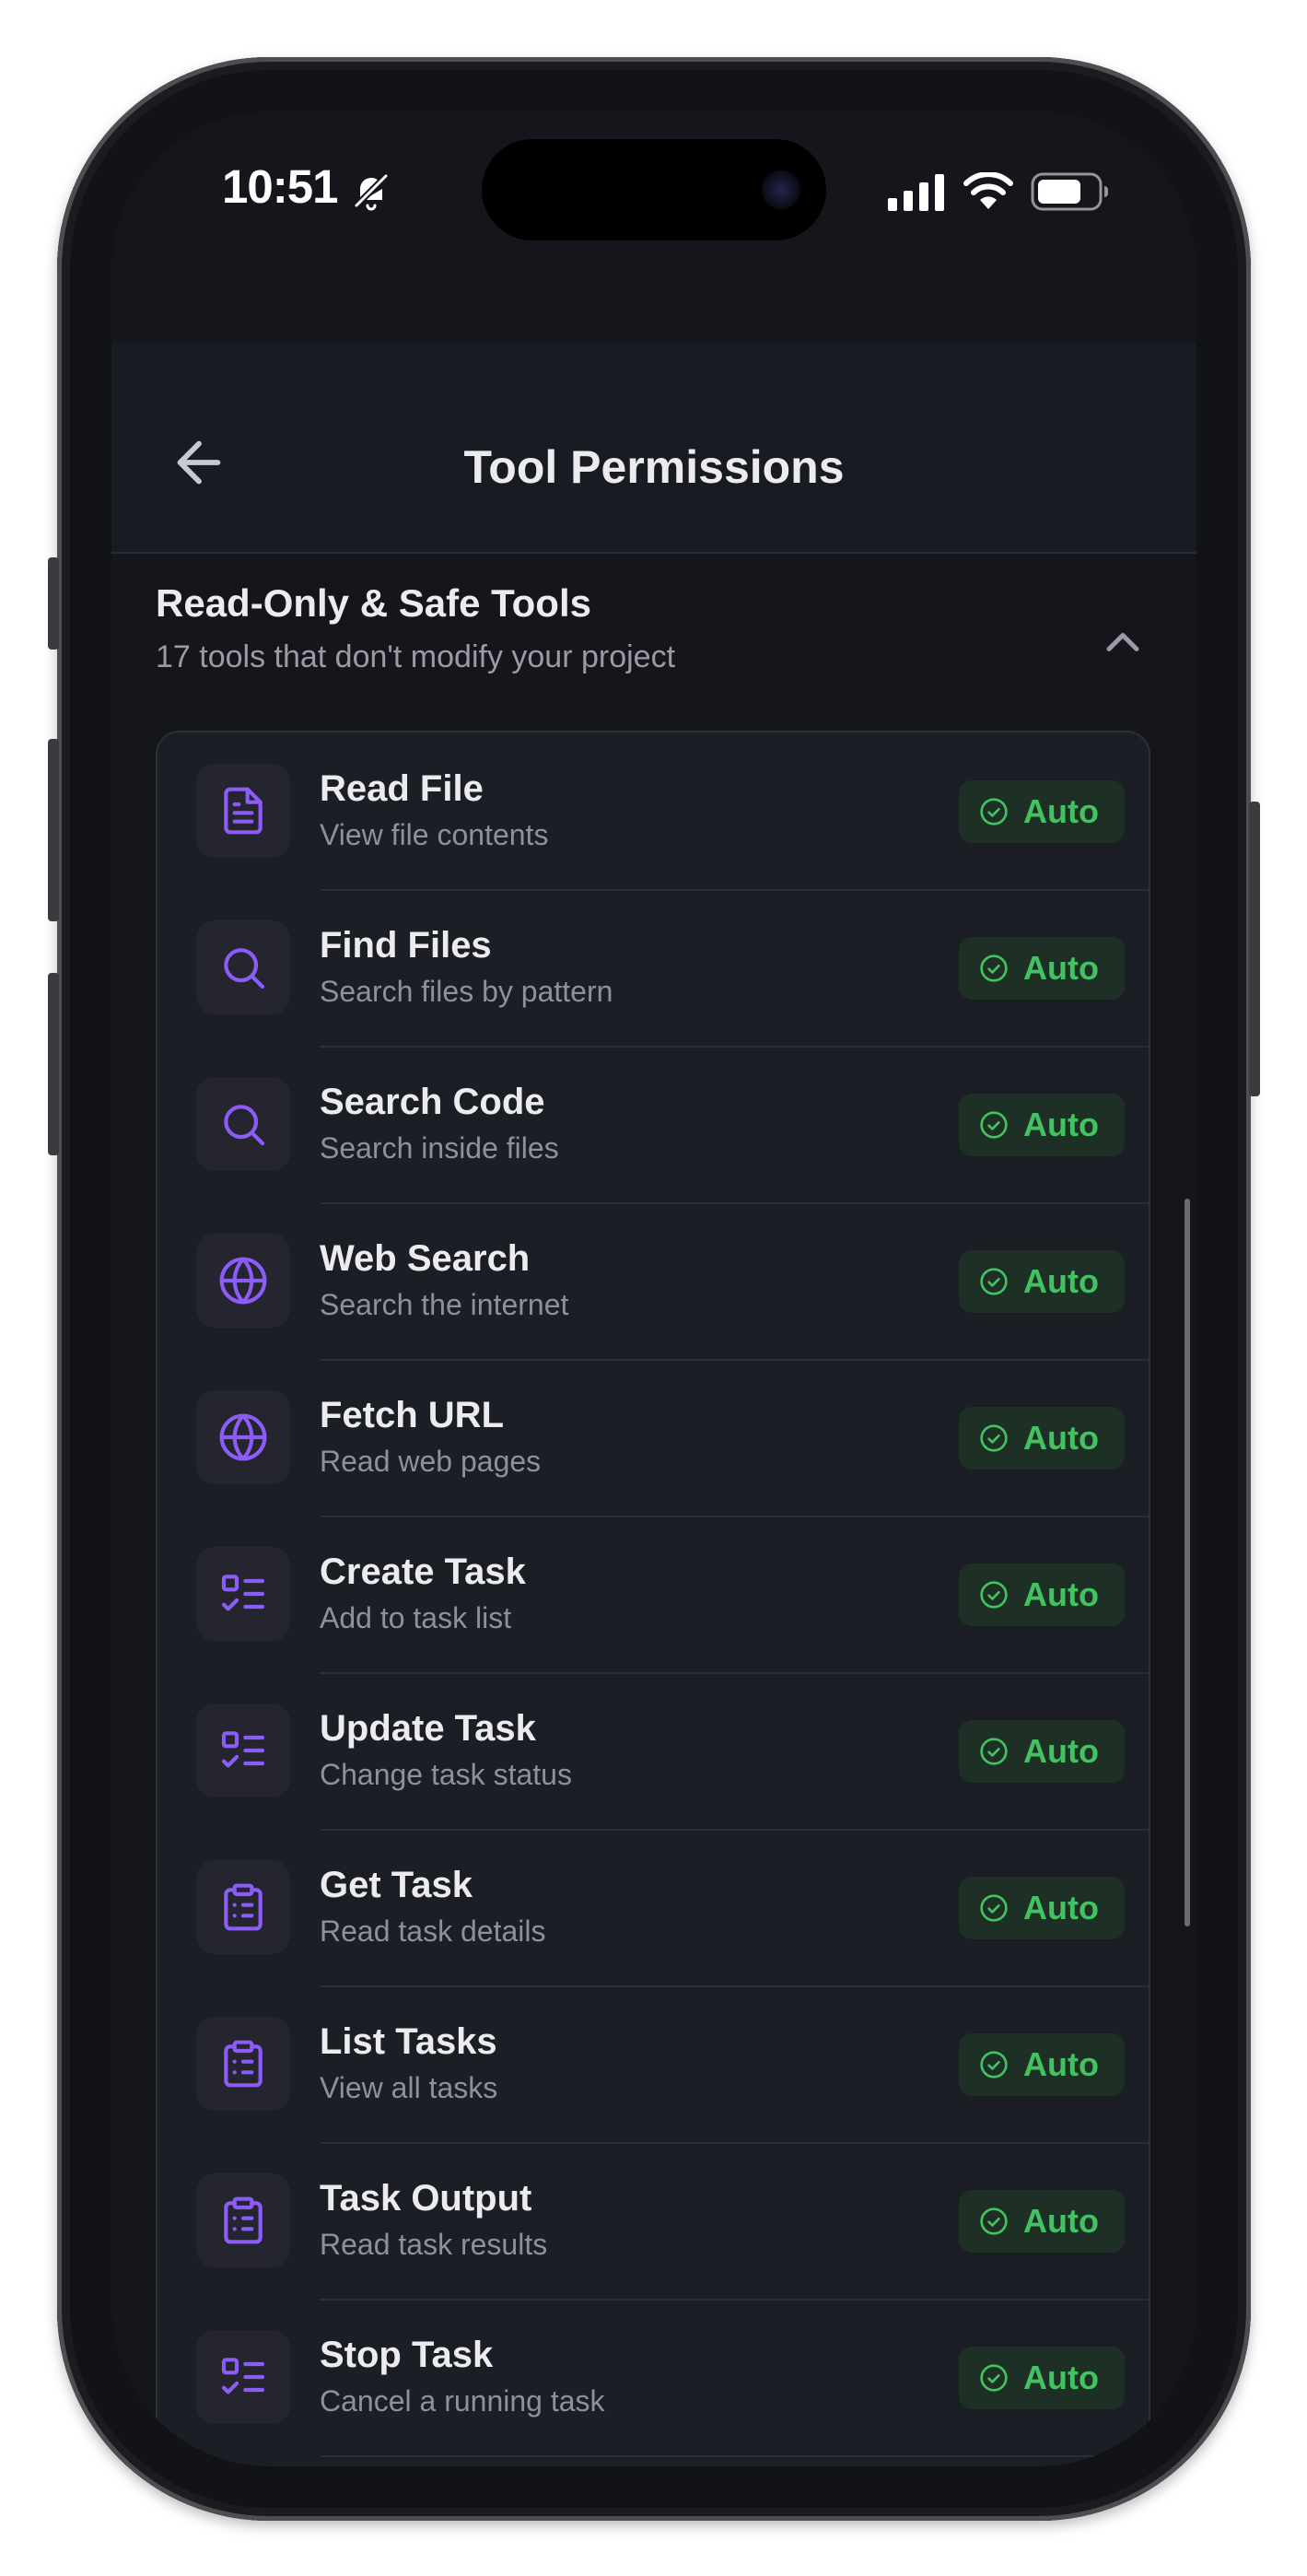 The width and height of the screenshot is (1307, 2576). Describe the element at coordinates (653, 2063) in the screenshot. I see `tool-row-list-tasks: List Tasks View all tasks Auto` at that location.